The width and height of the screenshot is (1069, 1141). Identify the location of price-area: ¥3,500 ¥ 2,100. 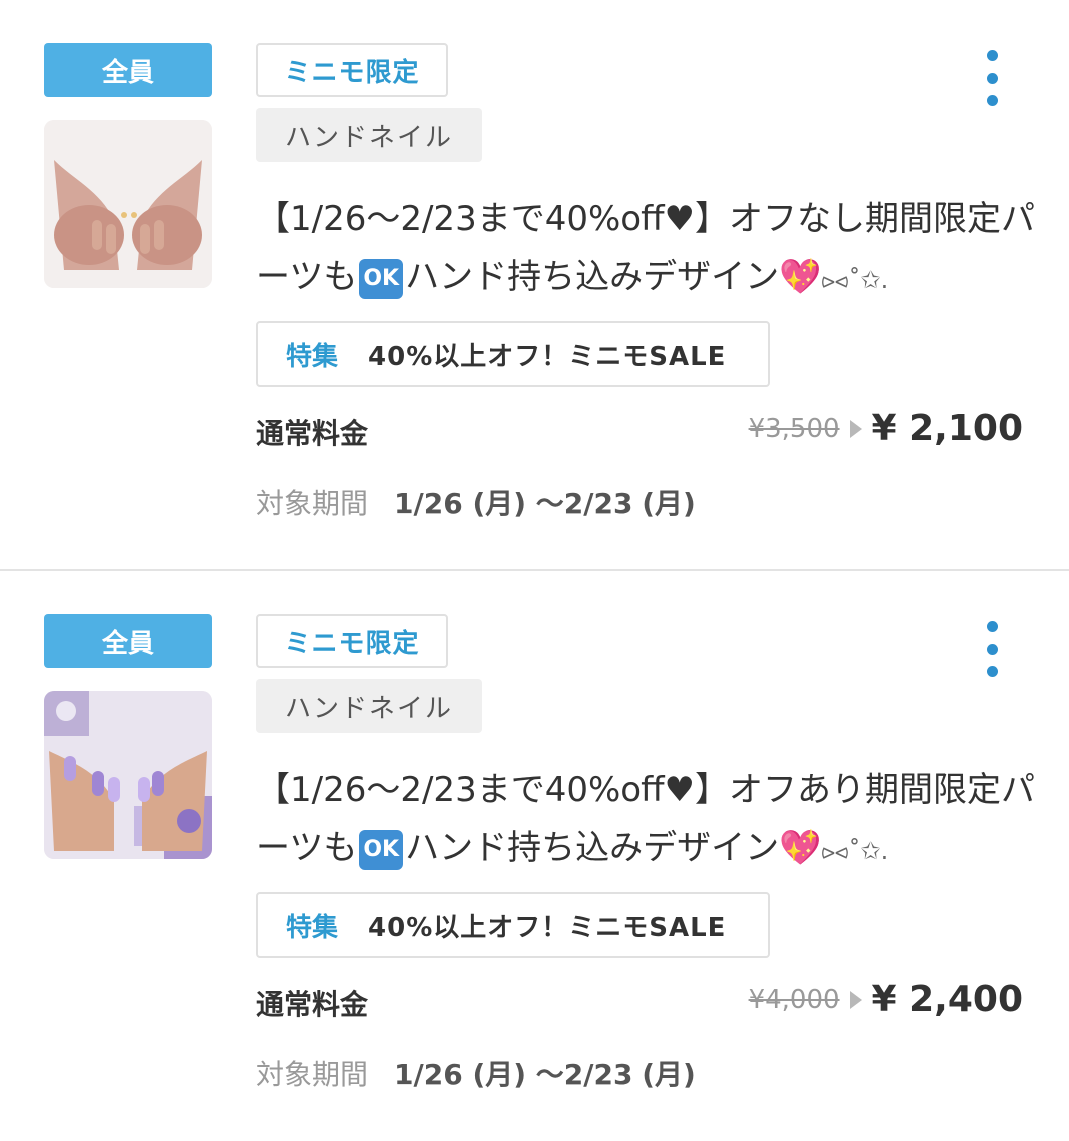
(886, 428).